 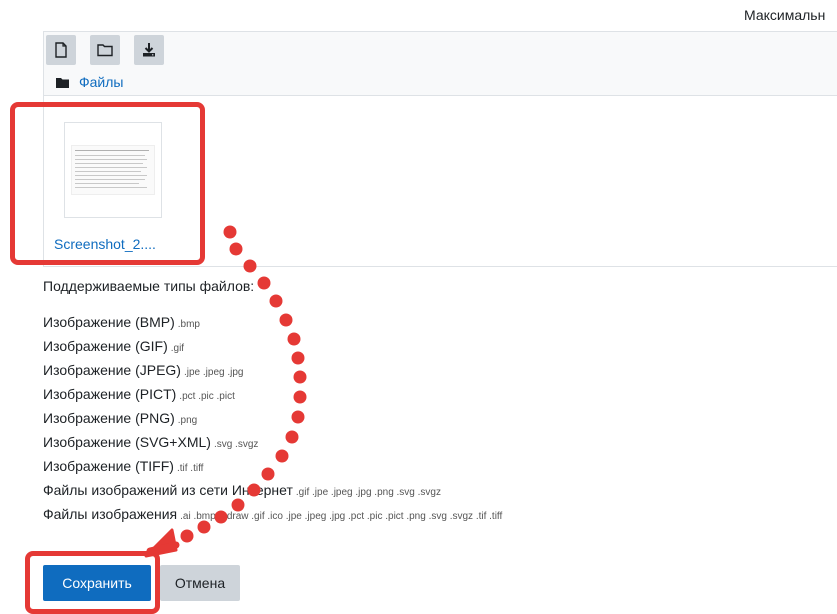 I want to click on folder-solid-icon, so click(x=62, y=82).